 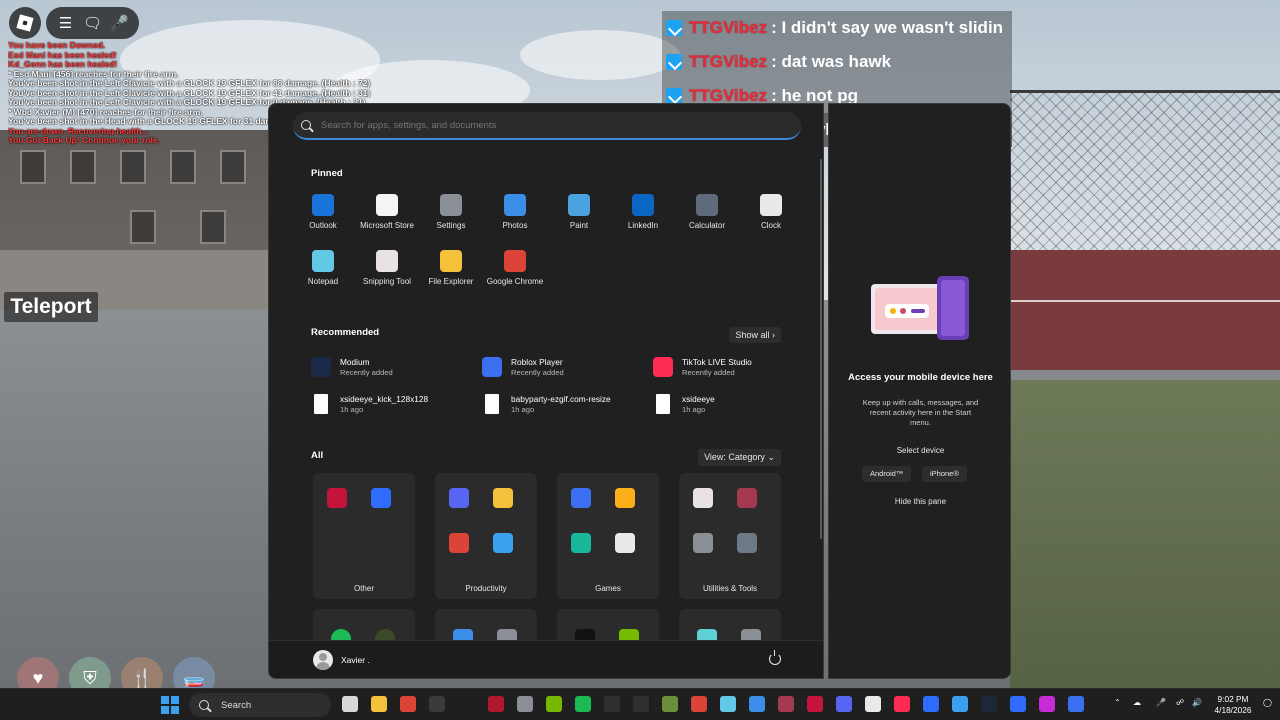 What do you see at coordinates (170, 705) in the screenshot?
I see `windows-start-button` at bounding box center [170, 705].